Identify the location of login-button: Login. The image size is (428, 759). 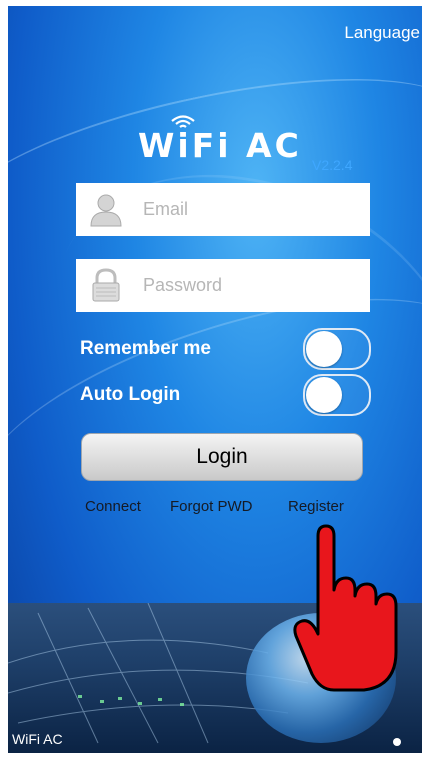
(222, 457).